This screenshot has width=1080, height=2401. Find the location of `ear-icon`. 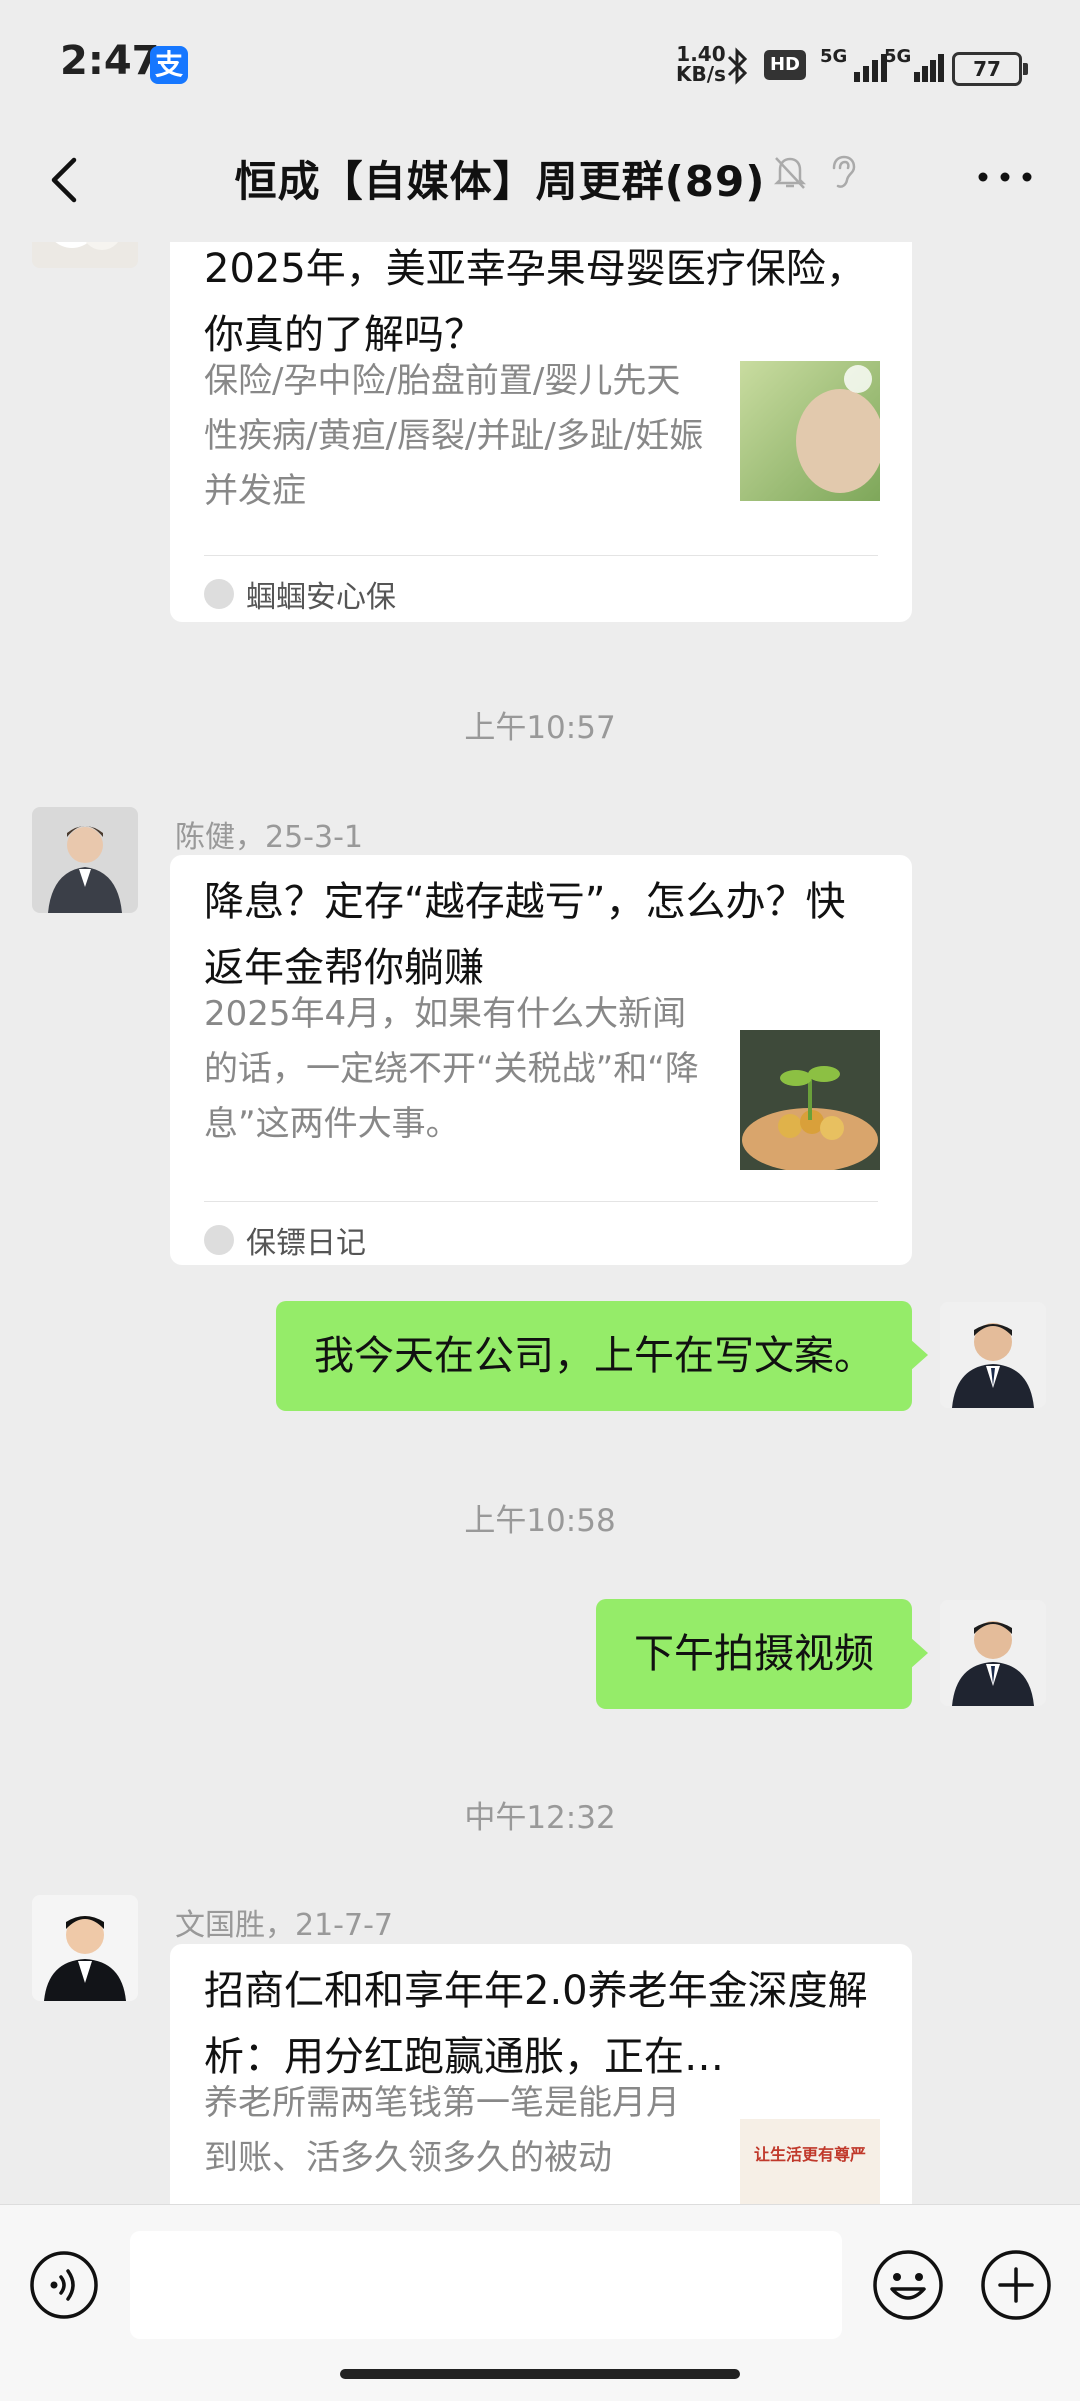

ear-icon is located at coordinates (842, 172).